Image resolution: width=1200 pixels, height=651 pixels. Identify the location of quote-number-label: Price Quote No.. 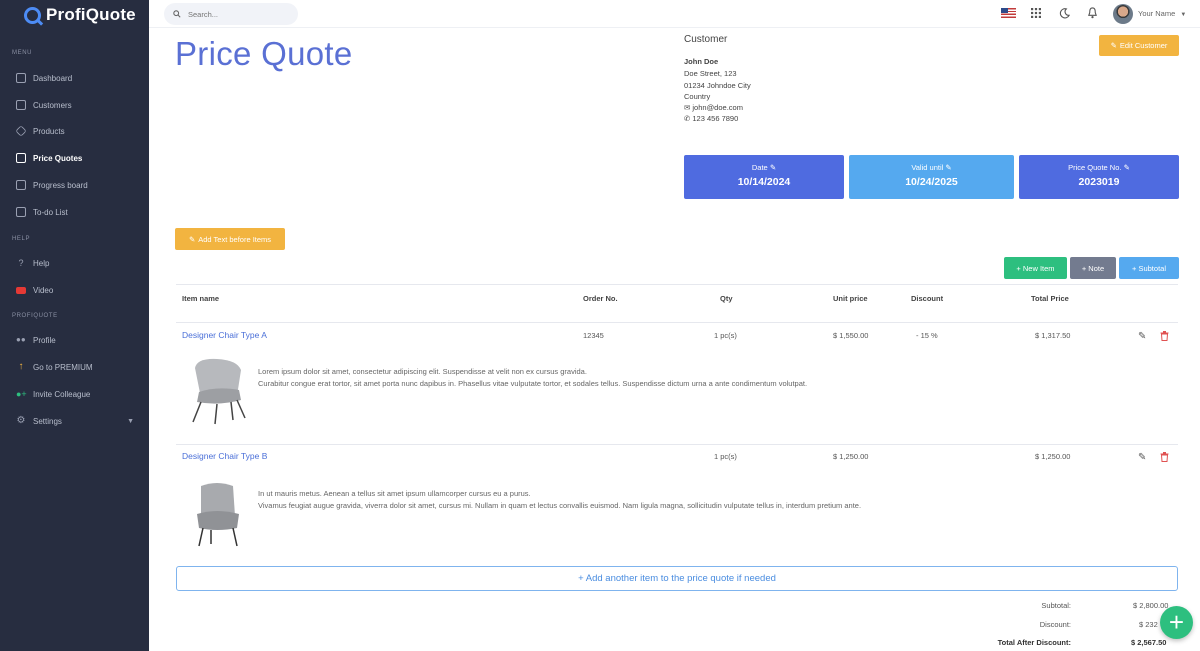
(1095, 167).